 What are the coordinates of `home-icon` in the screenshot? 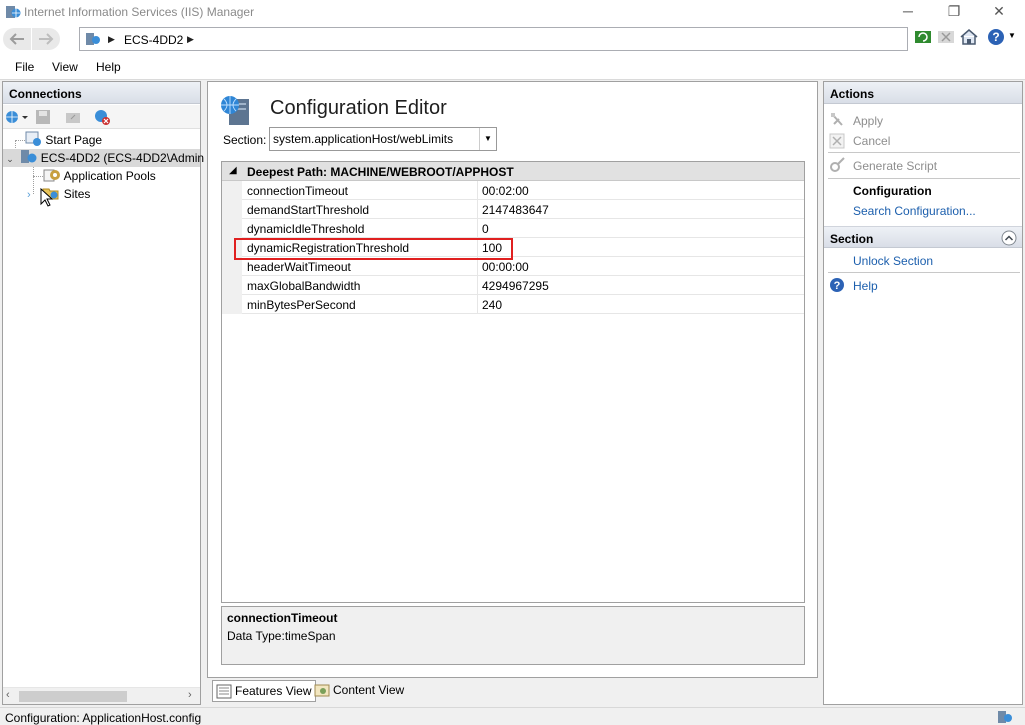 It's located at (969, 37).